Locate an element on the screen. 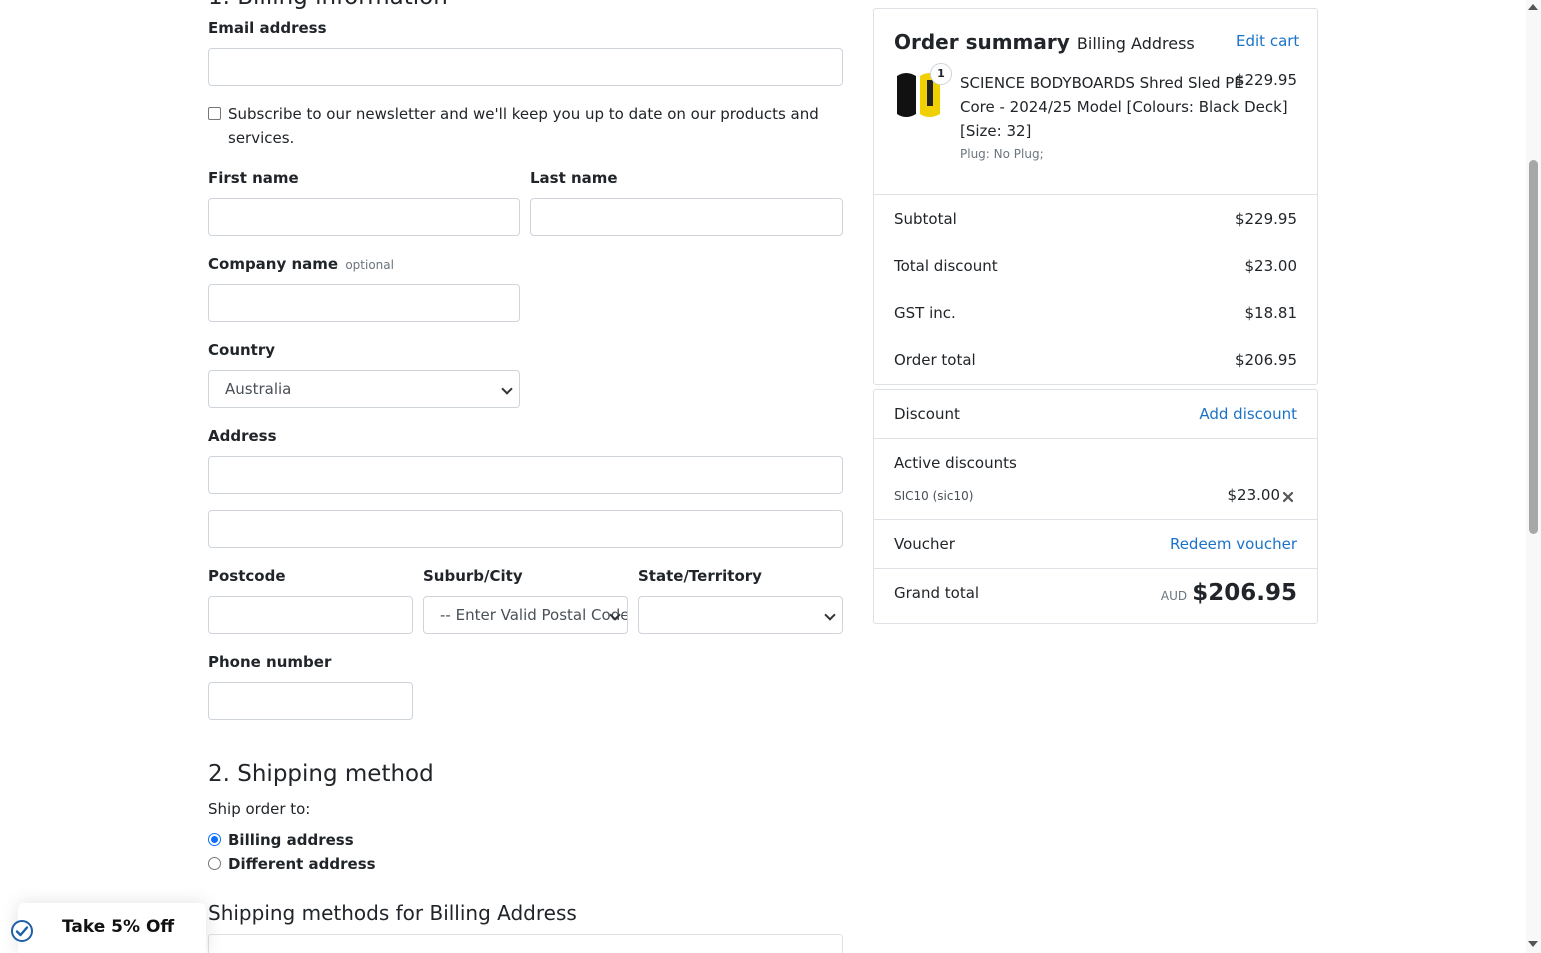 Image resolution: width=1541 pixels, height=953 pixels. ship-billing-label: Billing address is located at coordinates (291, 840).